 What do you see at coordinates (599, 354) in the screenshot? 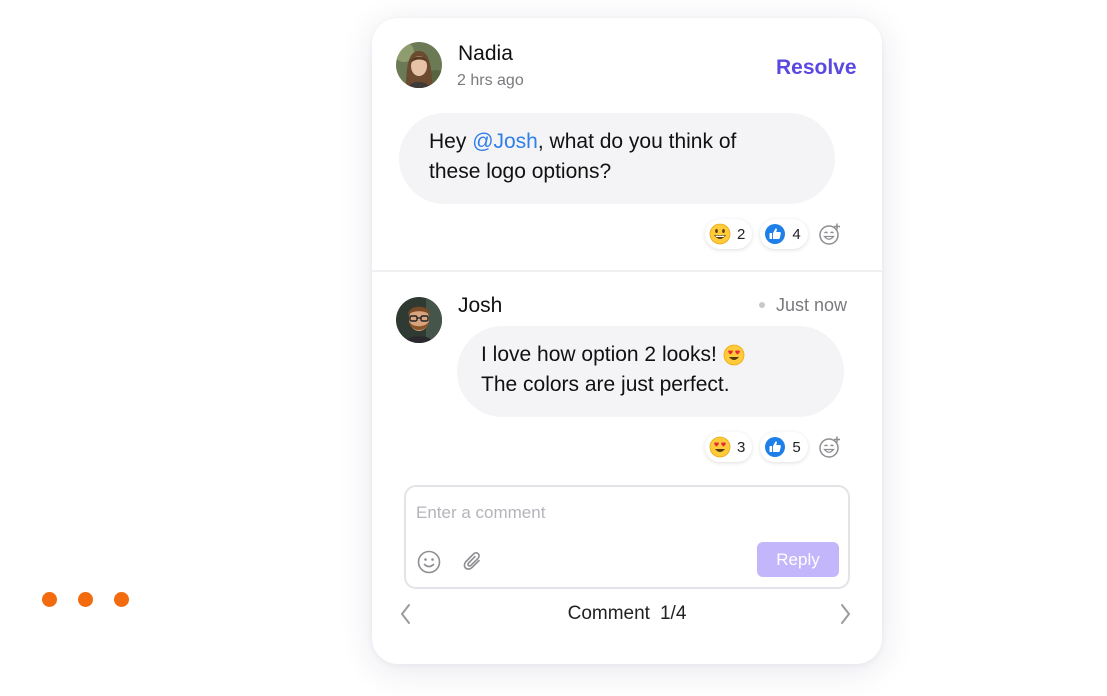
I see `comment-text: I love how option 2 looks!` at bounding box center [599, 354].